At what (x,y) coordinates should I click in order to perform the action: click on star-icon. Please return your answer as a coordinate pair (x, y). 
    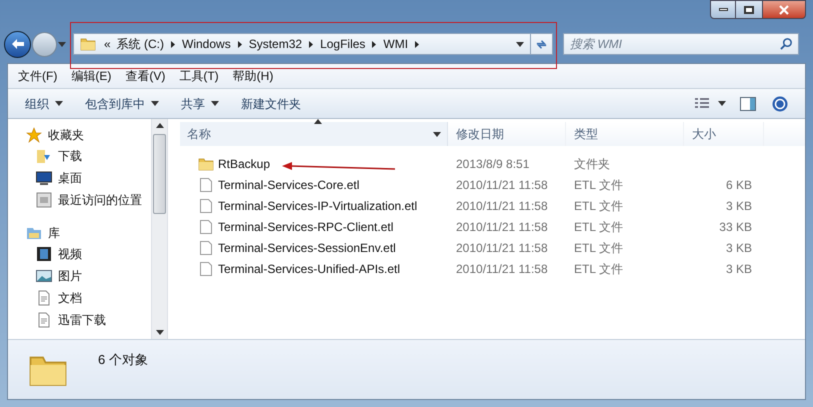
    Looking at the image, I should click on (34, 134).